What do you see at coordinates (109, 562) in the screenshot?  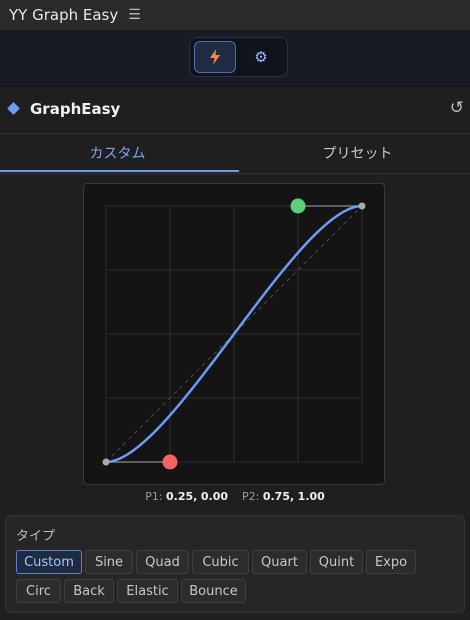 I see `type-chip-sine: Sine` at bounding box center [109, 562].